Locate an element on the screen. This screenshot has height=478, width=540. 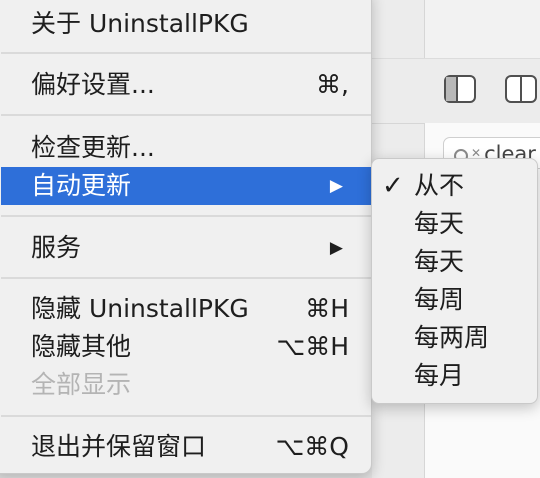
menu-item-label: 自动更新 is located at coordinates (81, 185).